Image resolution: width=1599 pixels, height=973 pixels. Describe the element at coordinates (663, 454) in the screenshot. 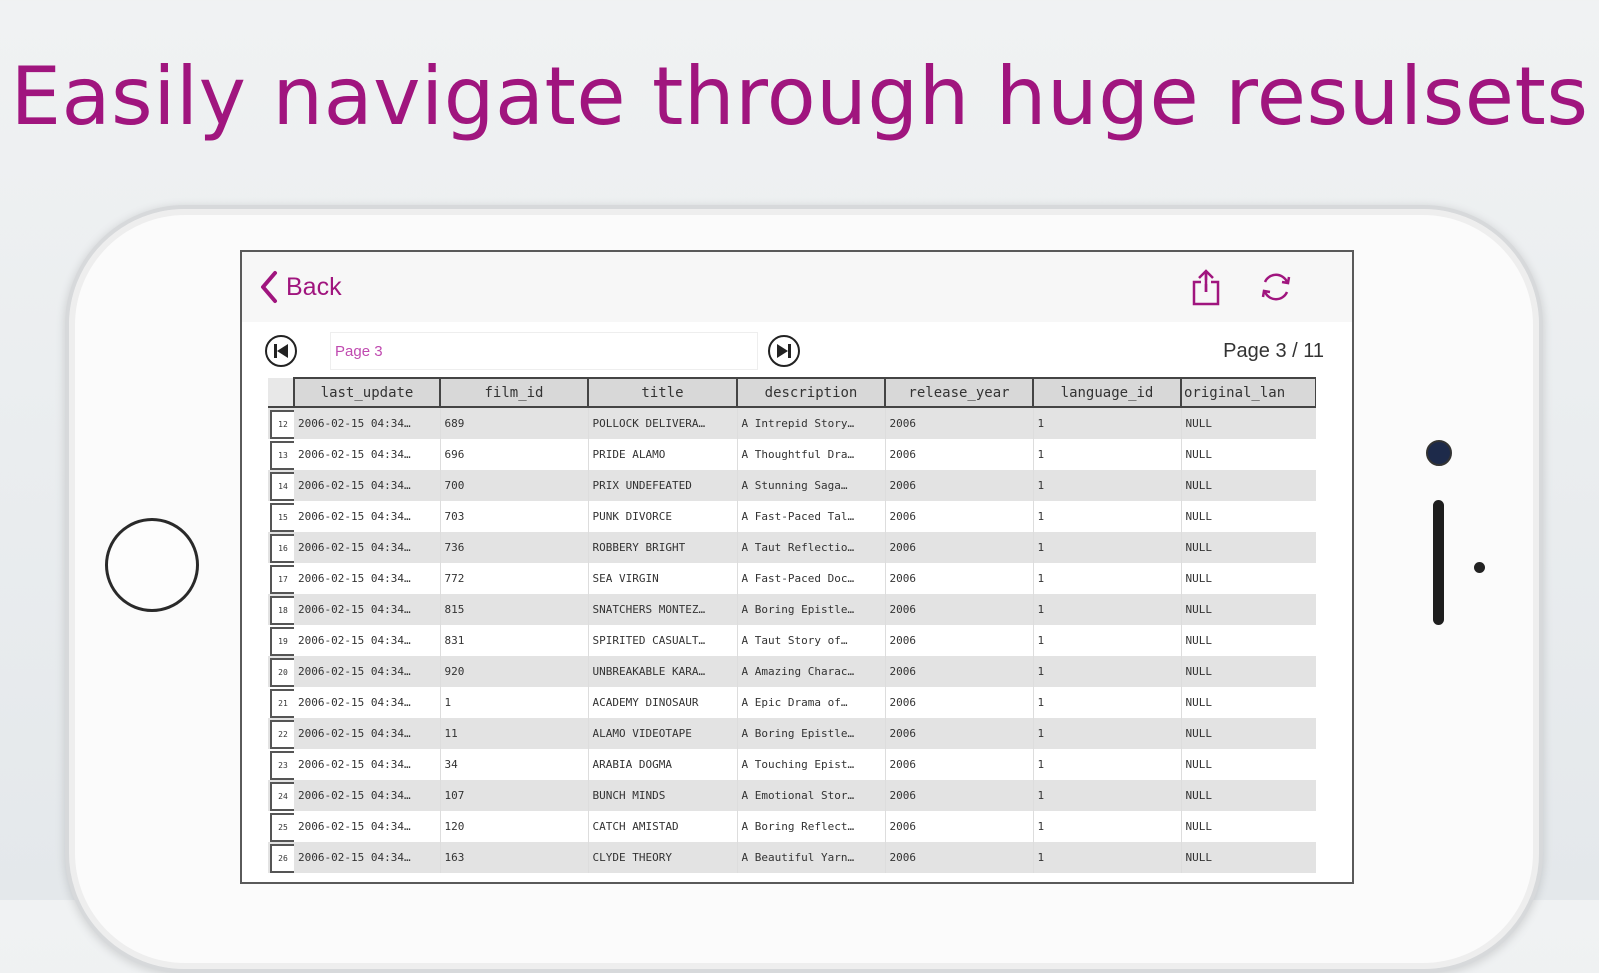

I see `table-cell-title: PRIDE ALAMO` at that location.